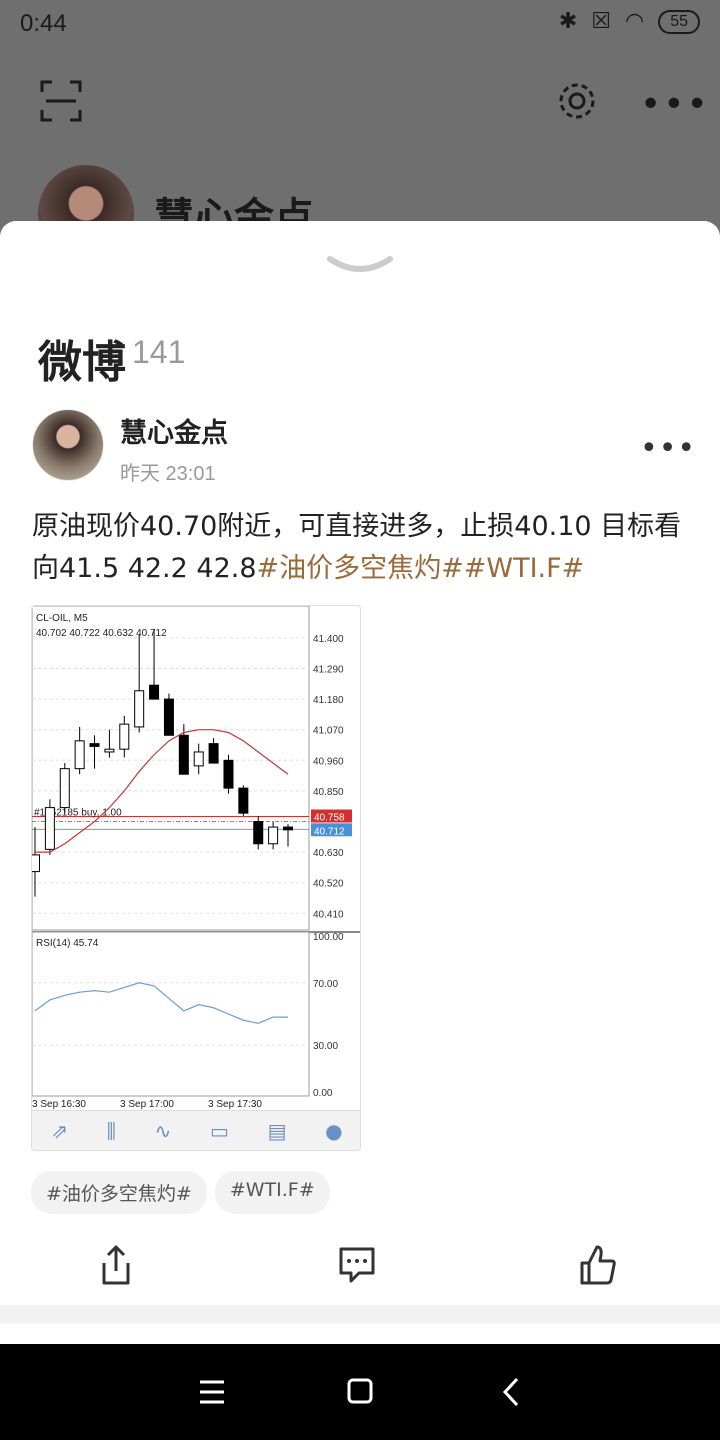 The image size is (720, 1440). I want to click on status-time: 0:44, so click(43, 23).